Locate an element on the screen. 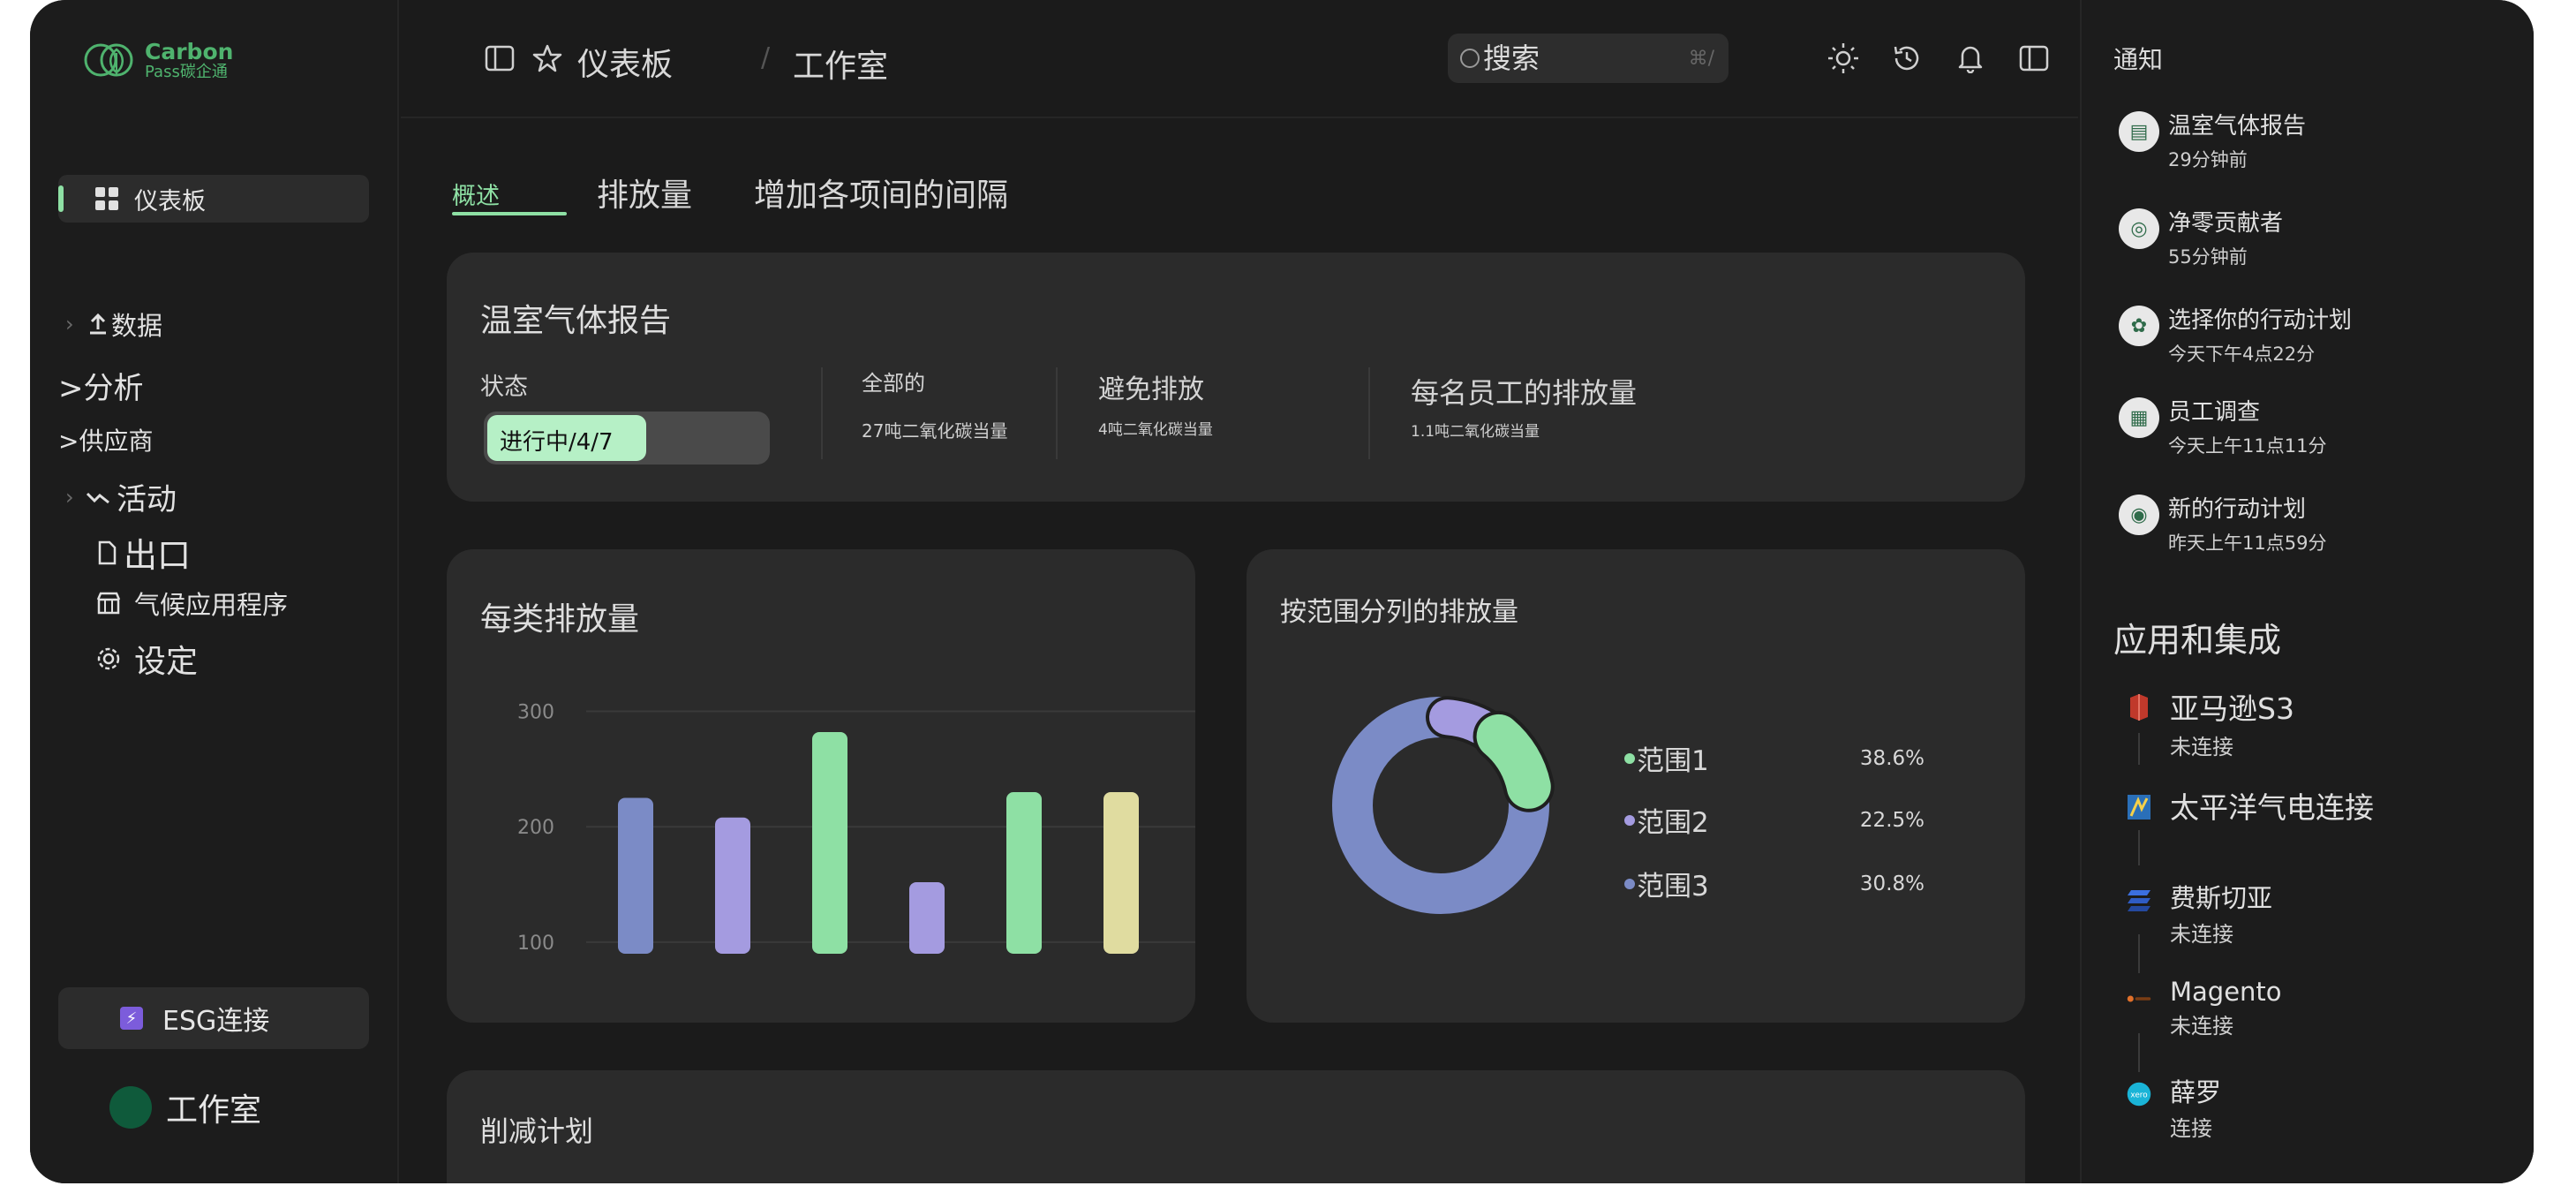 The height and width of the screenshot is (1201, 2576). upload-icon is located at coordinates (98, 324).